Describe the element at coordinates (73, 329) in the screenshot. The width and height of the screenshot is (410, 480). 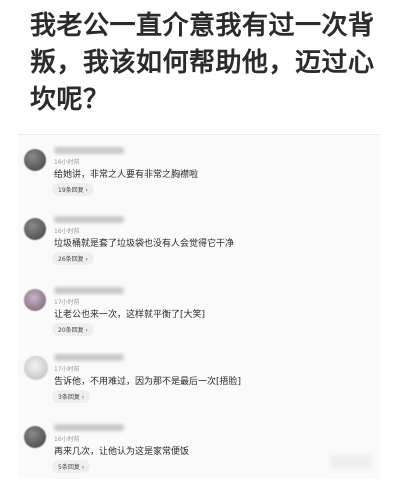
I see `replies-button: 20条回复 ›` at that location.